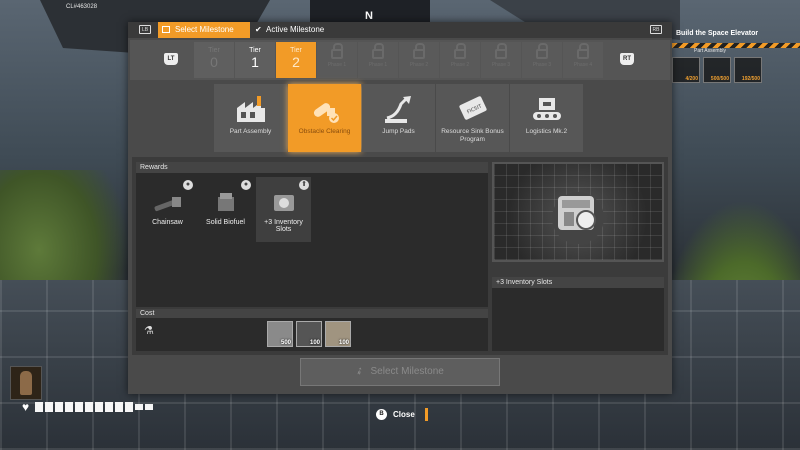  Describe the element at coordinates (284, 202) in the screenshot. I see `inventory-icon` at that location.